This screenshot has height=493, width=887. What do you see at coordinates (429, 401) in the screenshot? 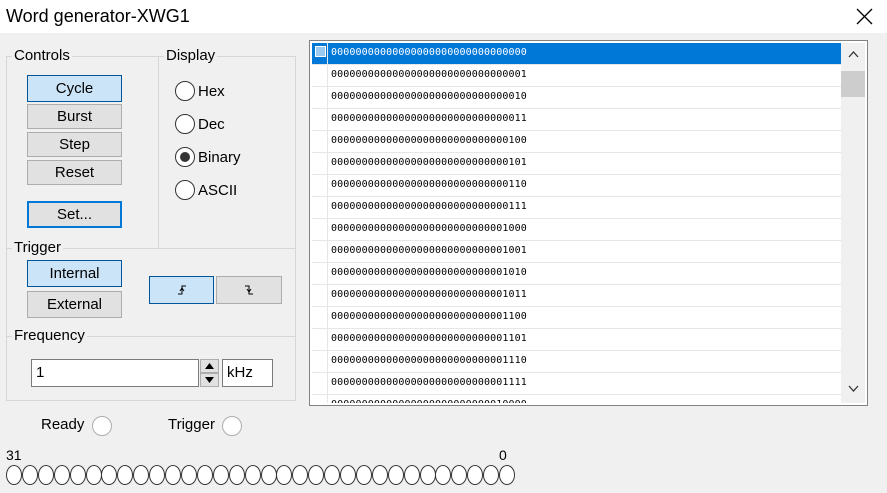
I see `word-value: 00000000000000000000000000010000` at bounding box center [429, 401].